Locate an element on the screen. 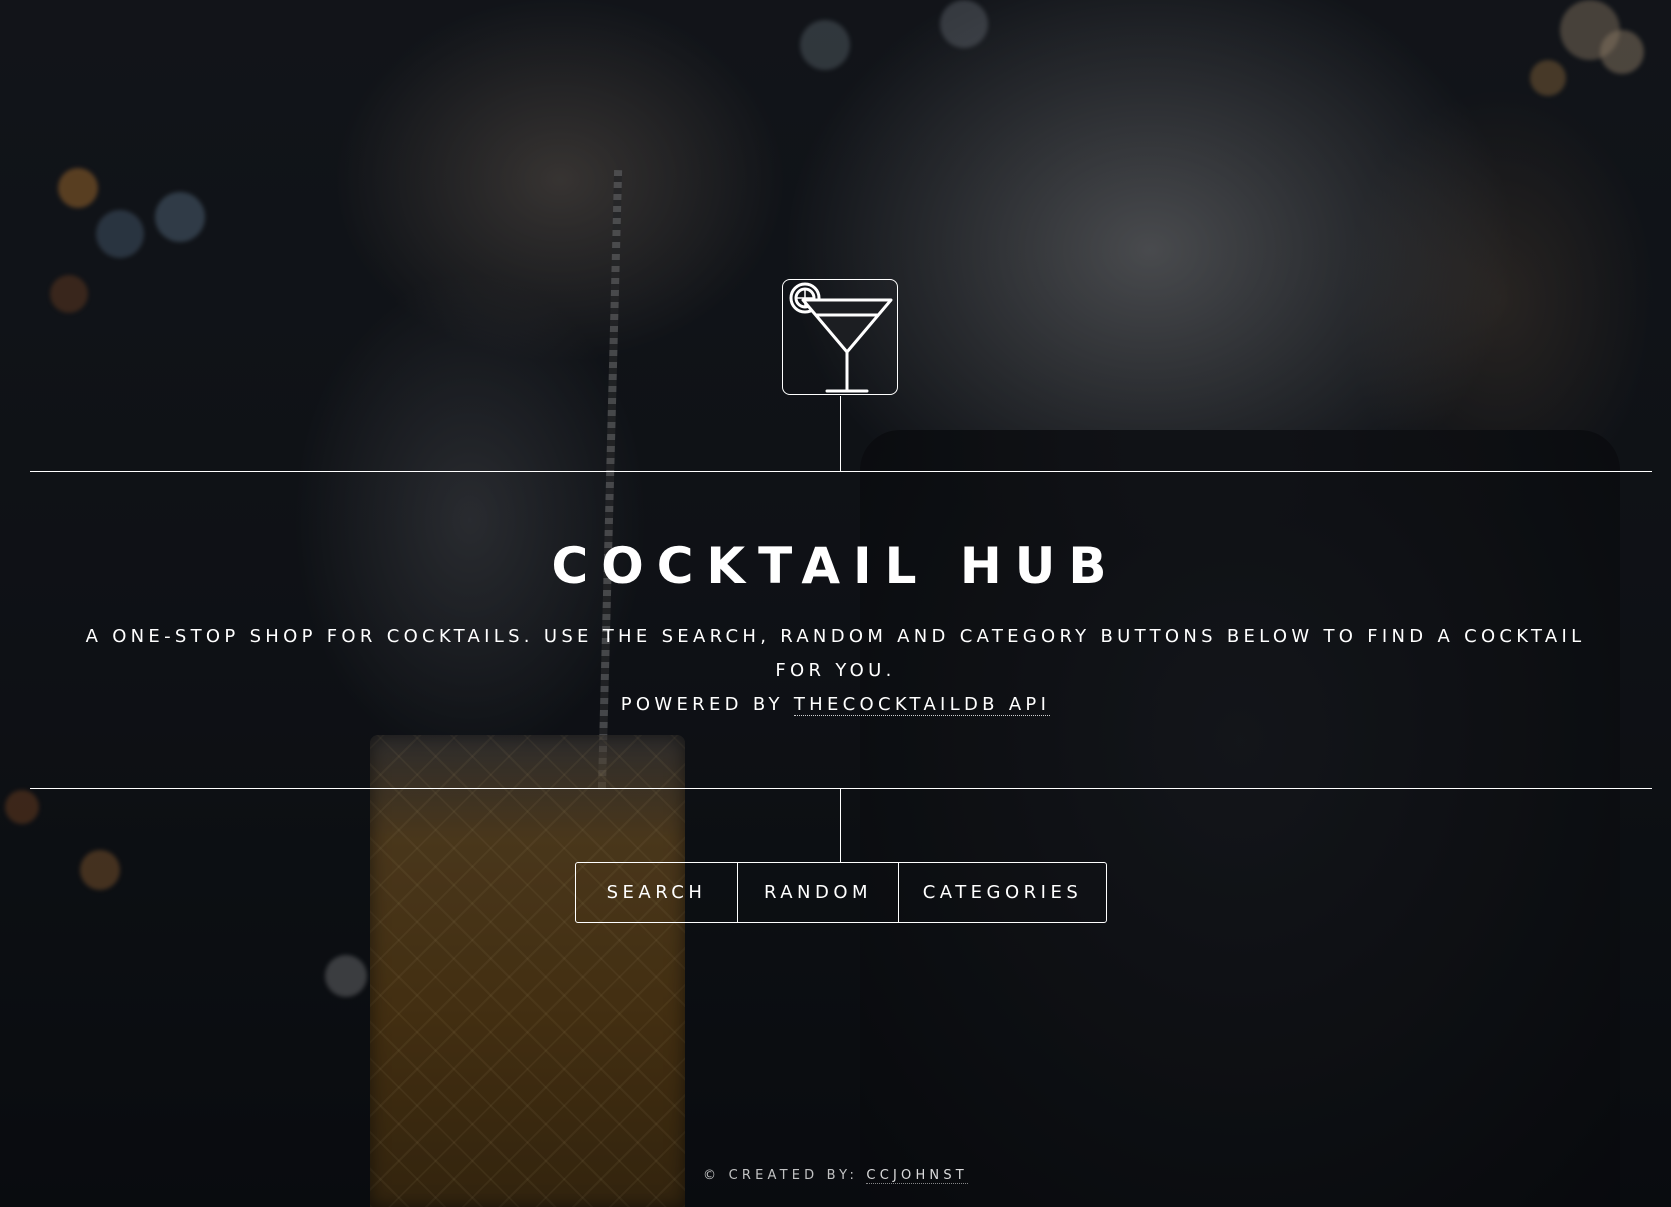  search-button: SEARCH is located at coordinates (656, 892).